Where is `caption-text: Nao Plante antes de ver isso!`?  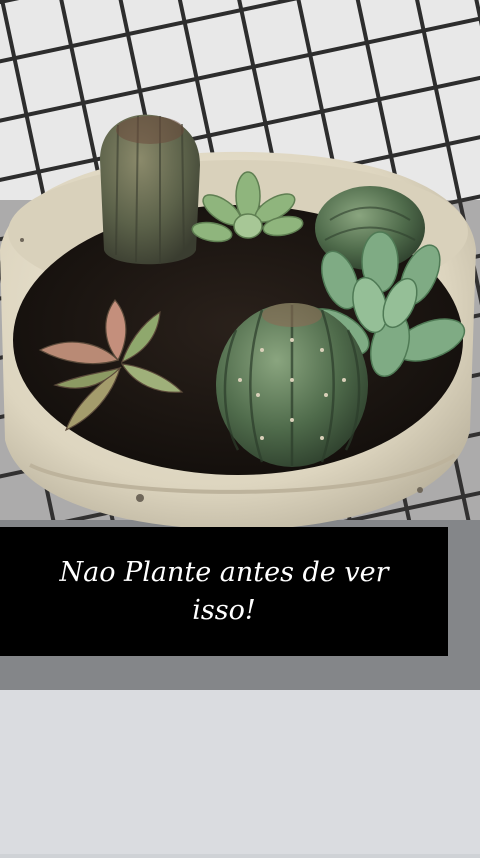
caption-text: Nao Plante antes de ver isso! is located at coordinates (224, 591).